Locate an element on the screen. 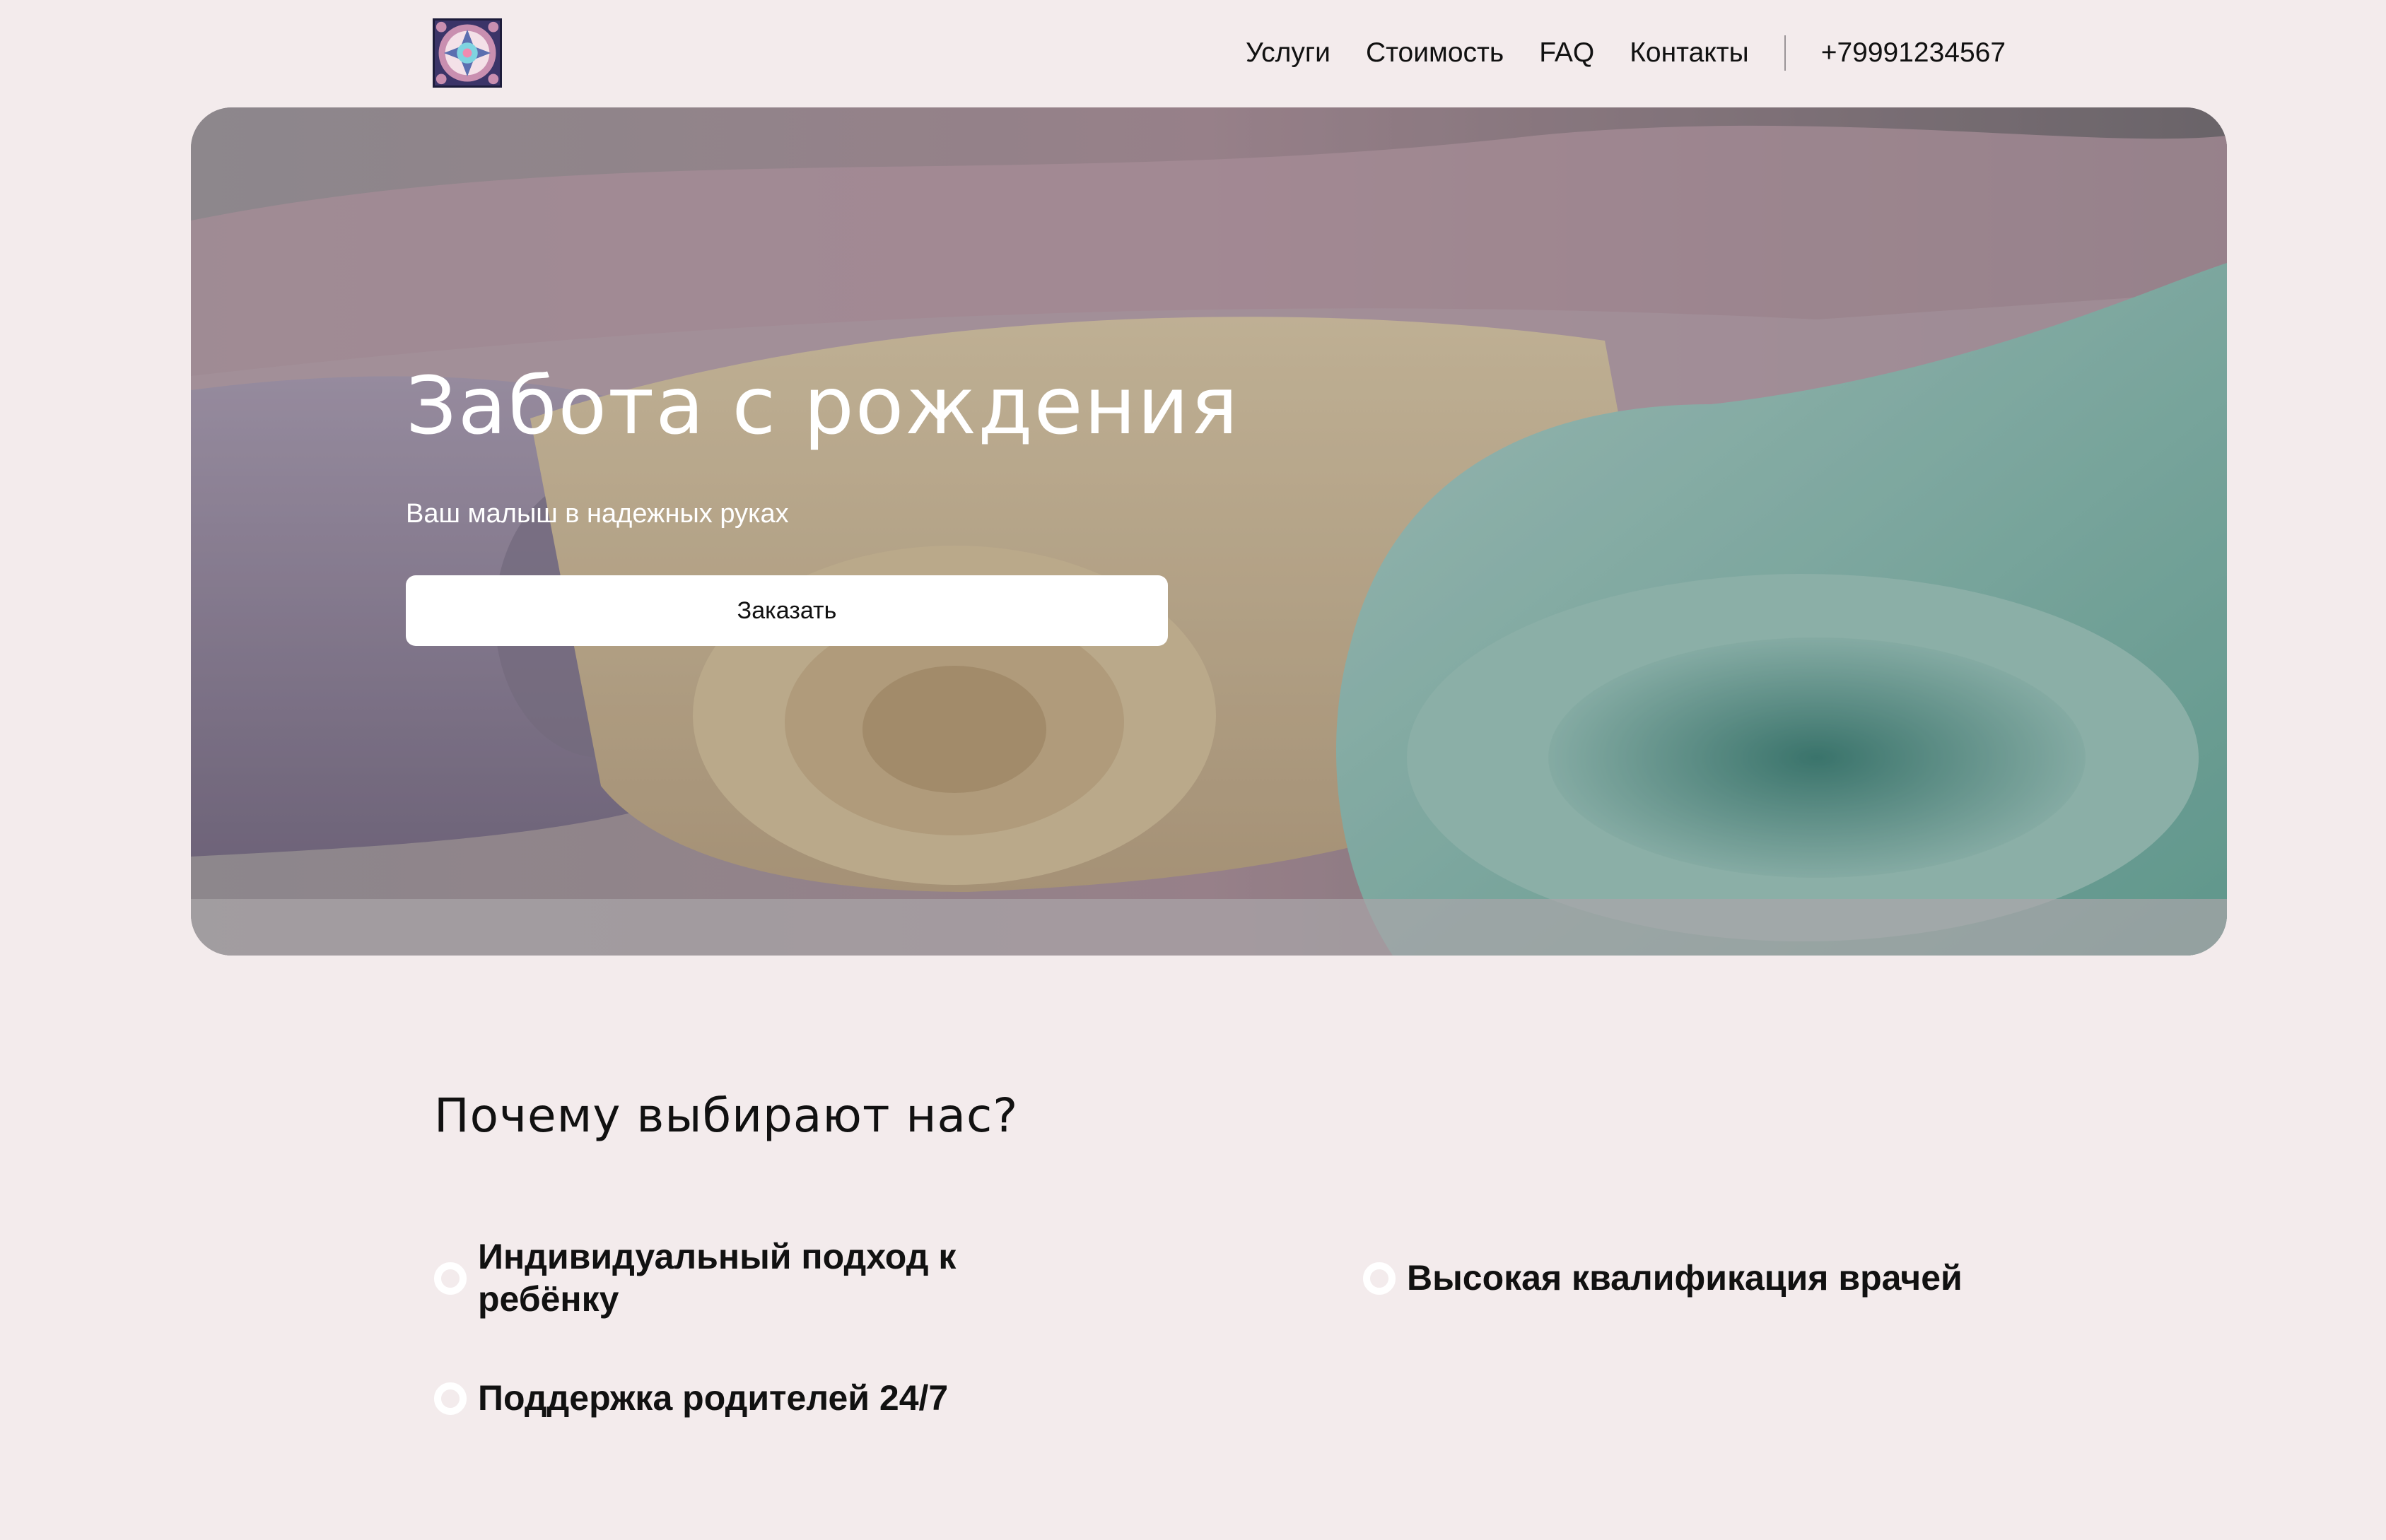  phone-link: +79991234567 is located at coordinates (1913, 53).